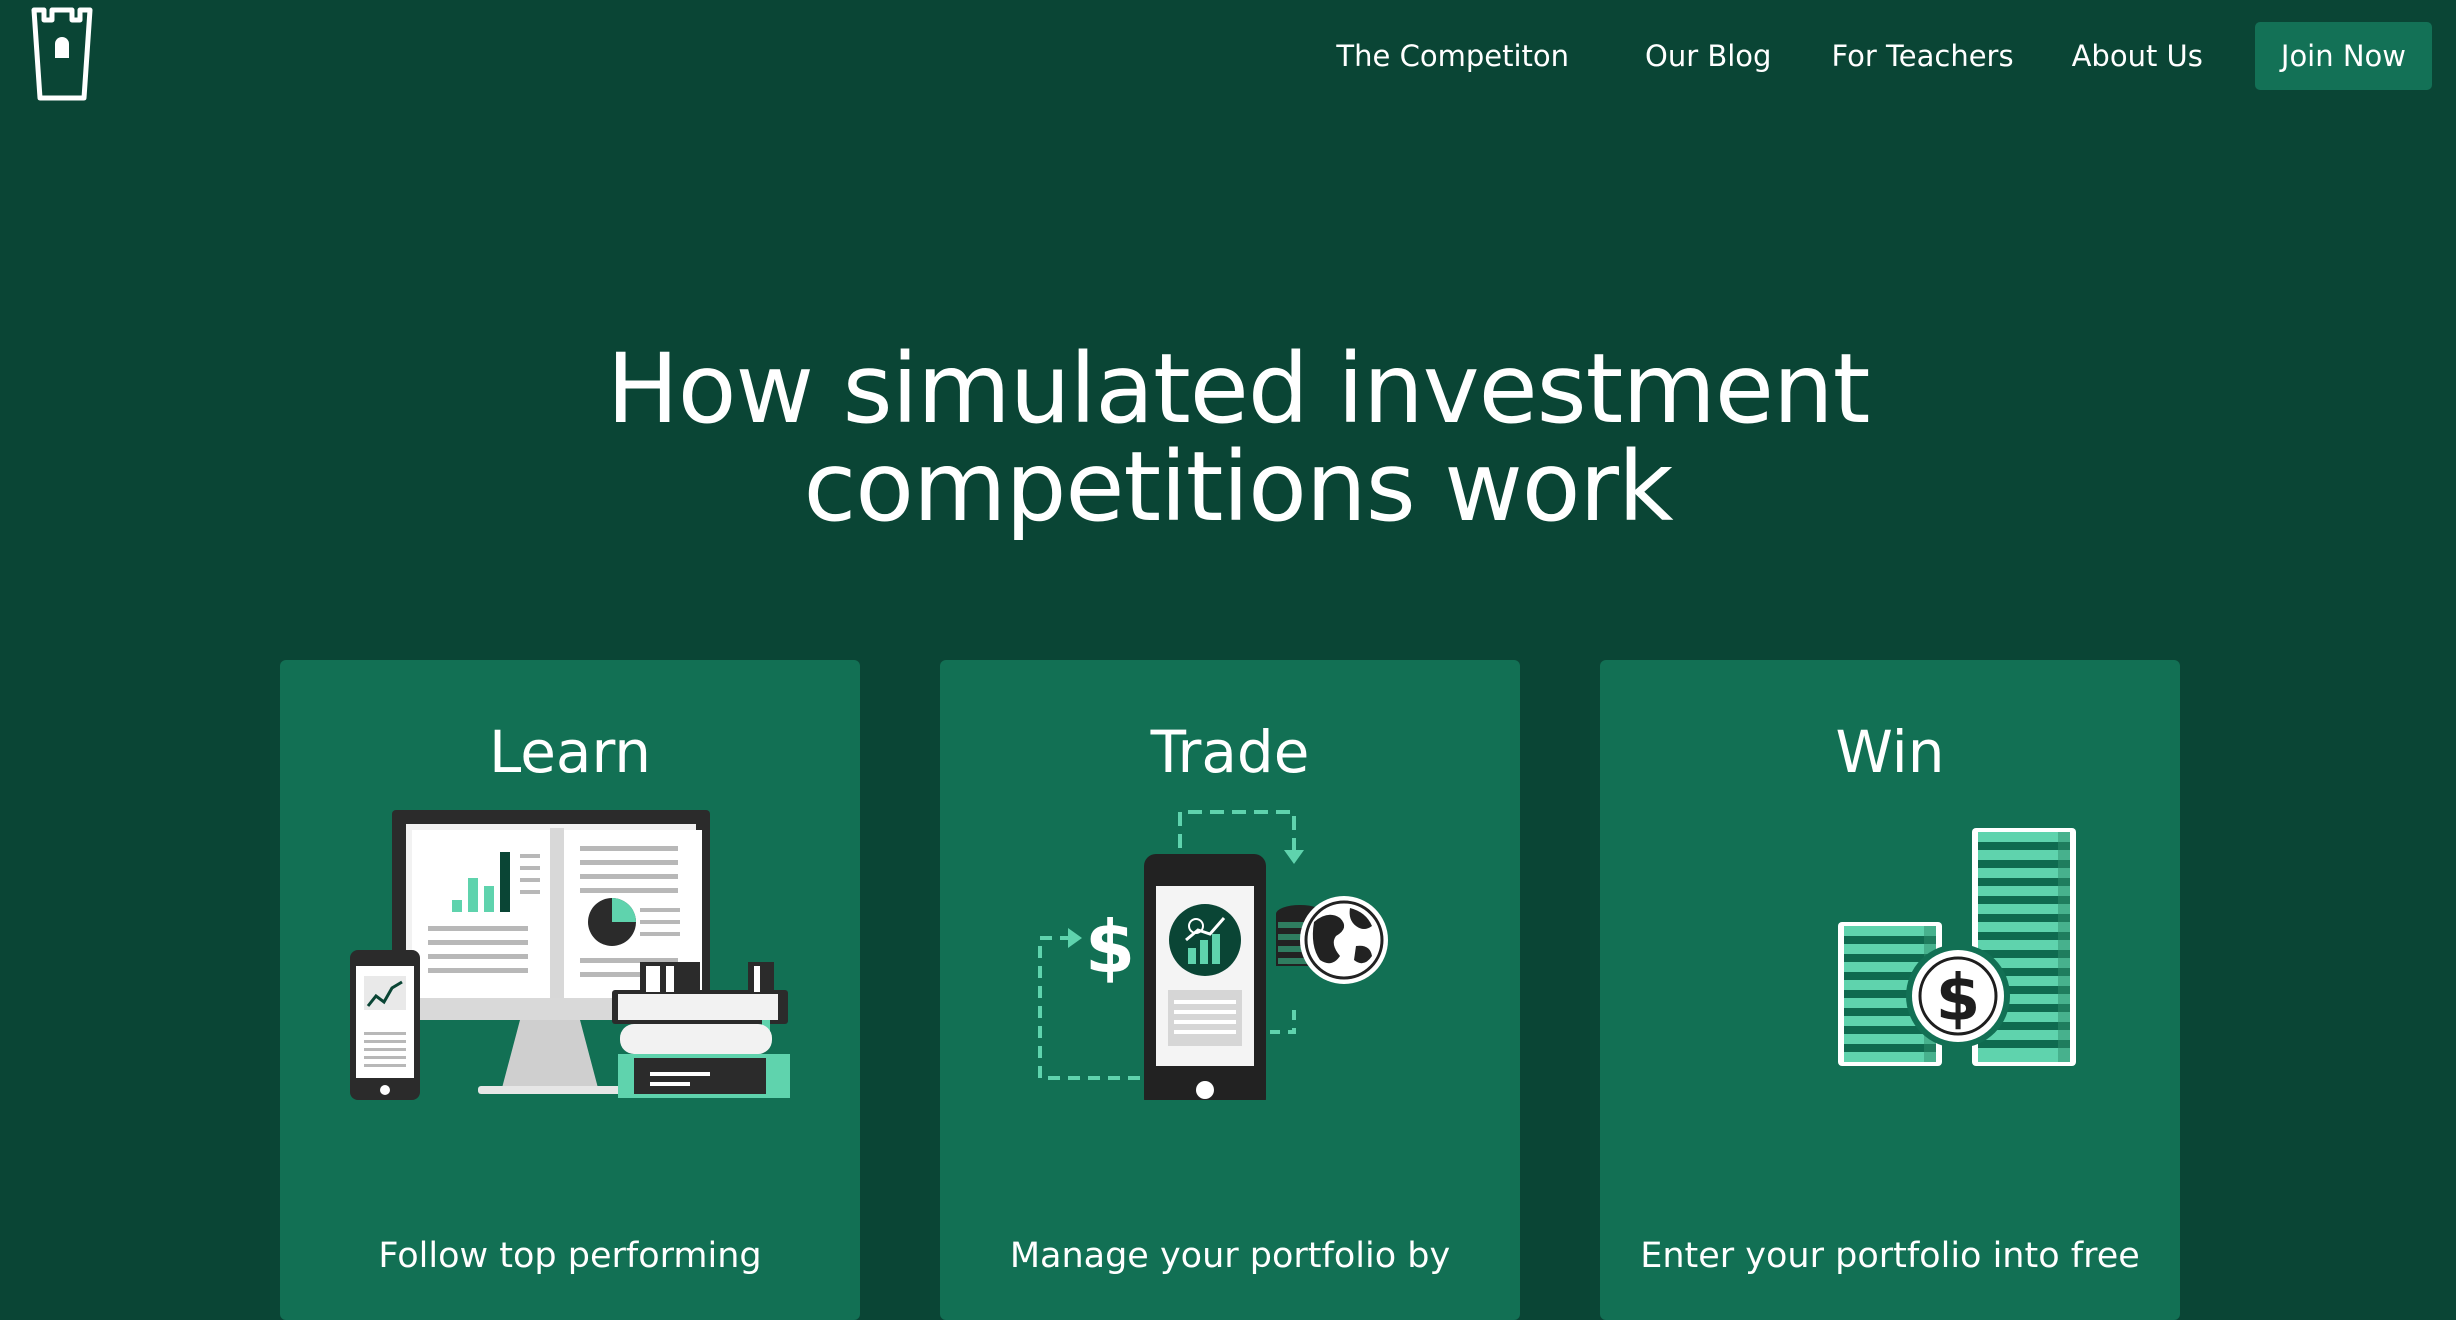  What do you see at coordinates (1890, 1256) in the screenshot?
I see `card-win-text: Enter your portfolio into free` at bounding box center [1890, 1256].